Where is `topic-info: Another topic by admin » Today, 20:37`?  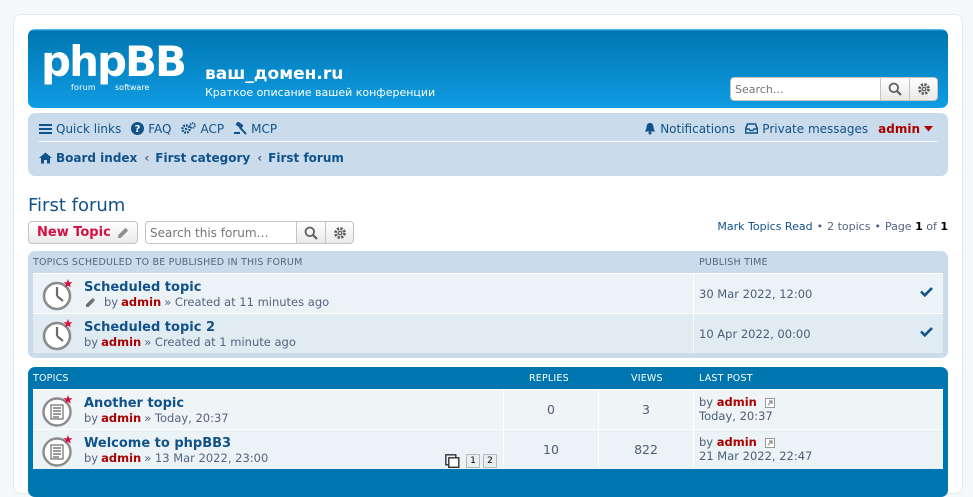
topic-info: Another topic by admin » Today, 20:37 is located at coordinates (156, 411).